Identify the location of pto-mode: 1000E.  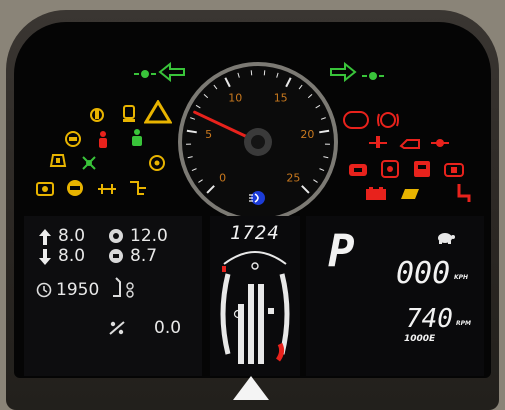
(419, 339).